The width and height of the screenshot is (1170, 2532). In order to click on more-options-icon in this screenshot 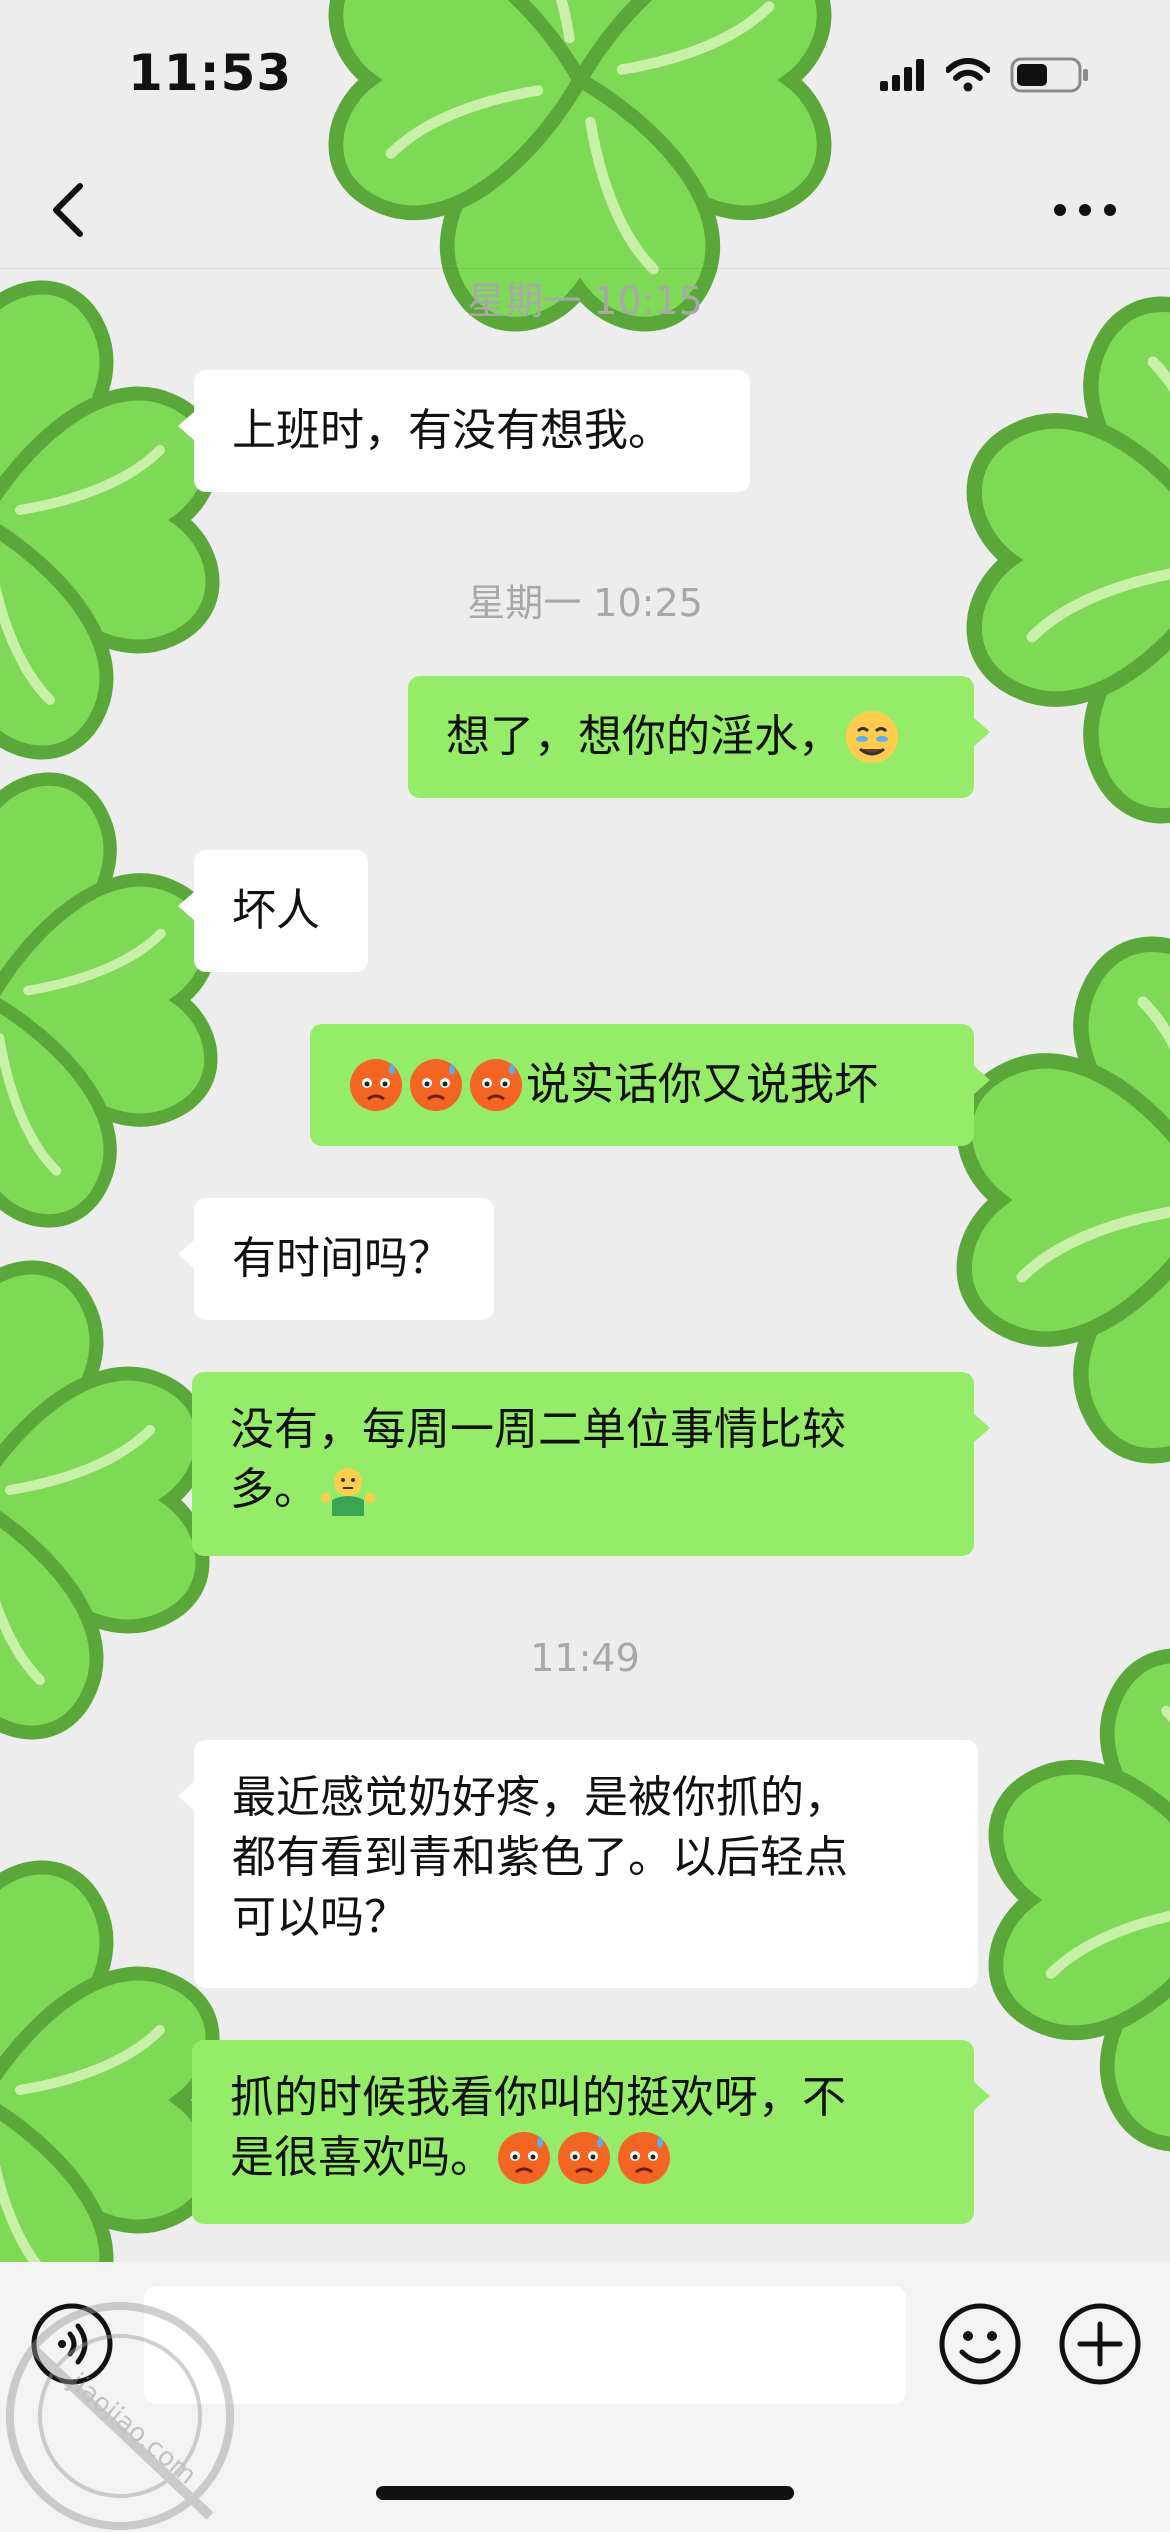, I will do `click(1085, 210)`.